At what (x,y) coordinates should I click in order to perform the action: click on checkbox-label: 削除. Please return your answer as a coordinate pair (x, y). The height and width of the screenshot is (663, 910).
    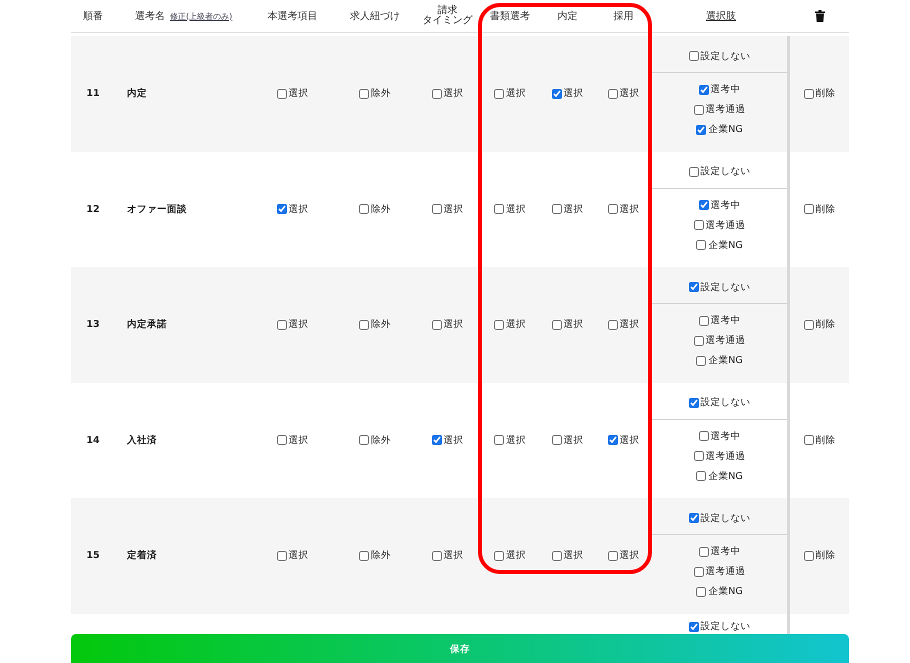
    Looking at the image, I should click on (826, 325).